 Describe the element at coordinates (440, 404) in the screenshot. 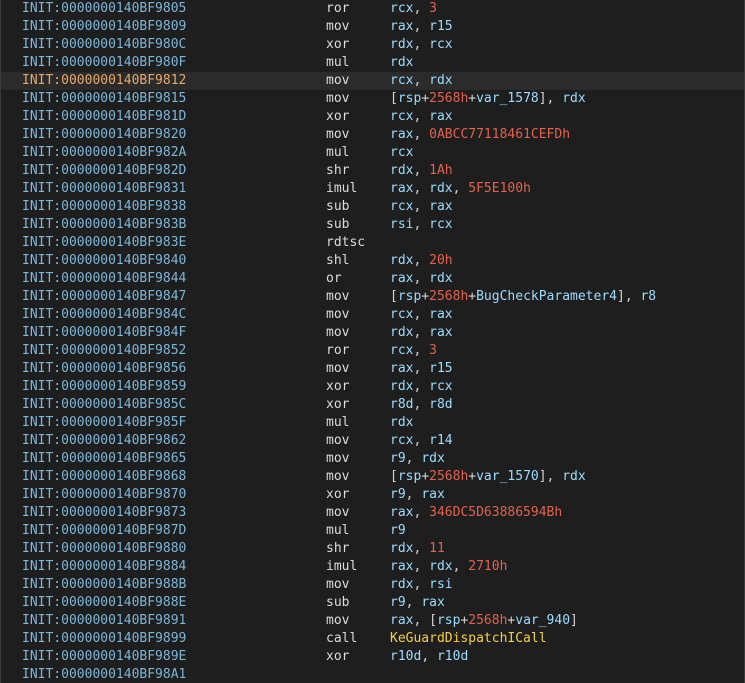

I see `operand-register: r8d` at that location.